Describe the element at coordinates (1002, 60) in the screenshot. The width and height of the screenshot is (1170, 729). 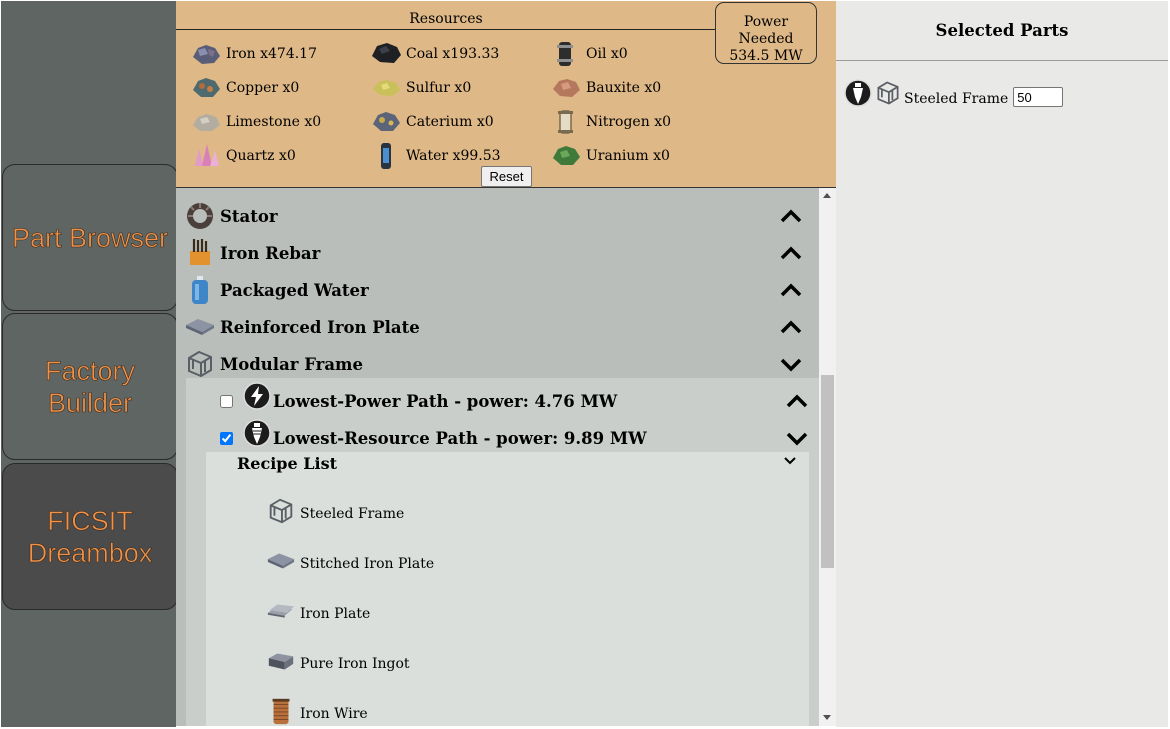
I see `selected-parts-divider` at that location.